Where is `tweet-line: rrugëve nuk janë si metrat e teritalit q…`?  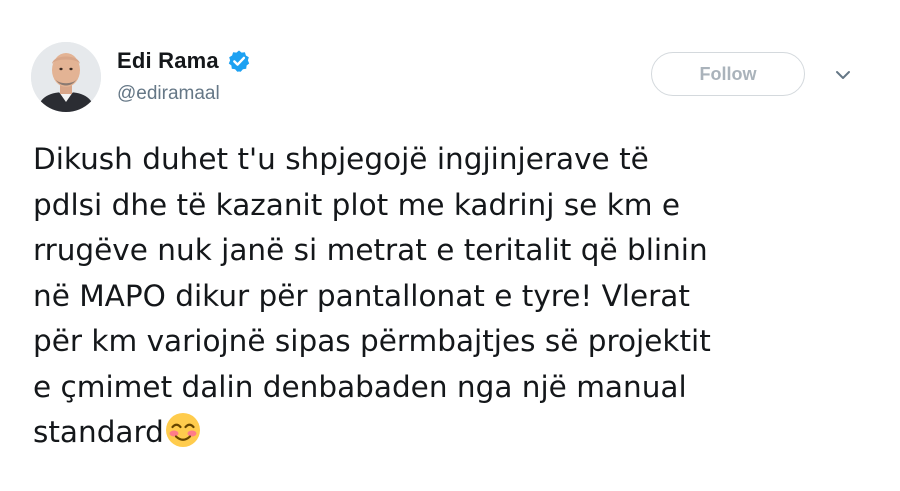
tweet-line: rrugëve nuk janë si metrat e teritalit q… is located at coordinates (370, 250).